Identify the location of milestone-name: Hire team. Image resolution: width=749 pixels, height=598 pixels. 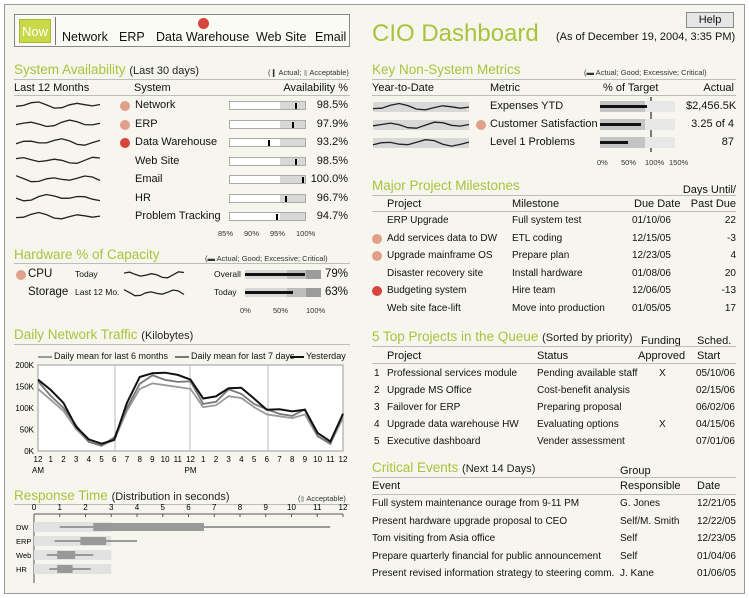
(534, 290).